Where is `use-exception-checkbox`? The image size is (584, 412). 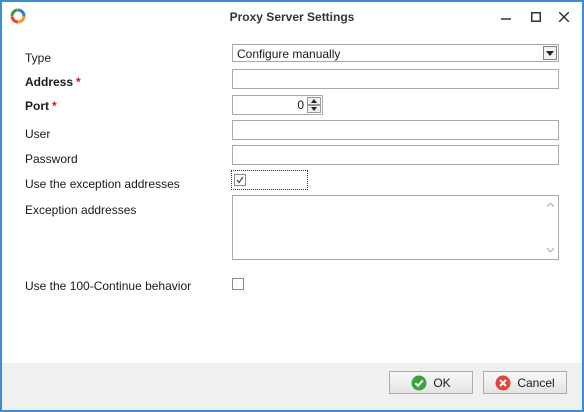
use-exception-checkbox is located at coordinates (240, 180).